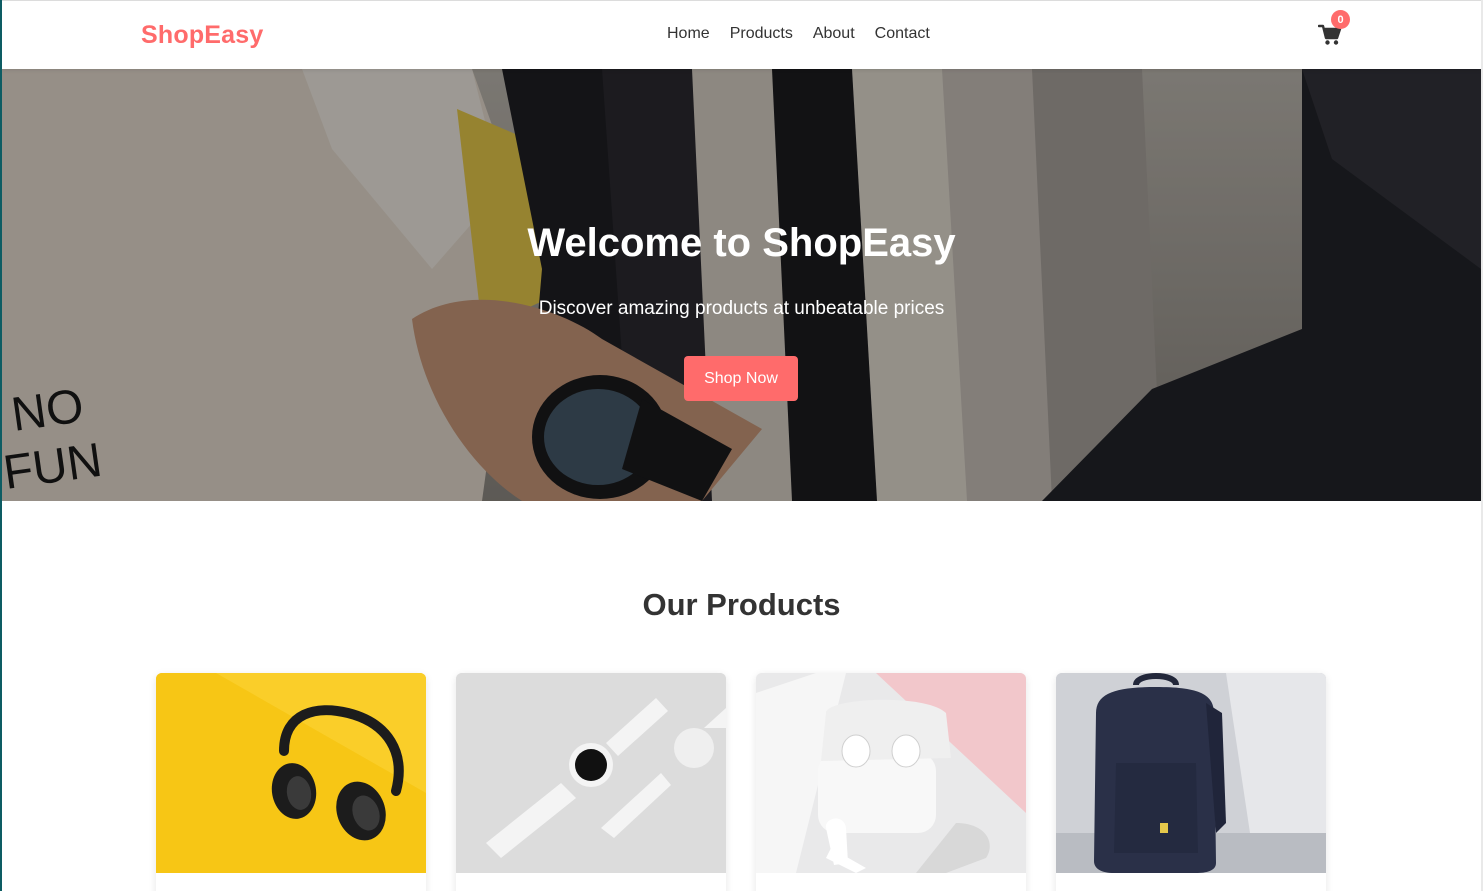  I want to click on headphones-image, so click(291, 773).